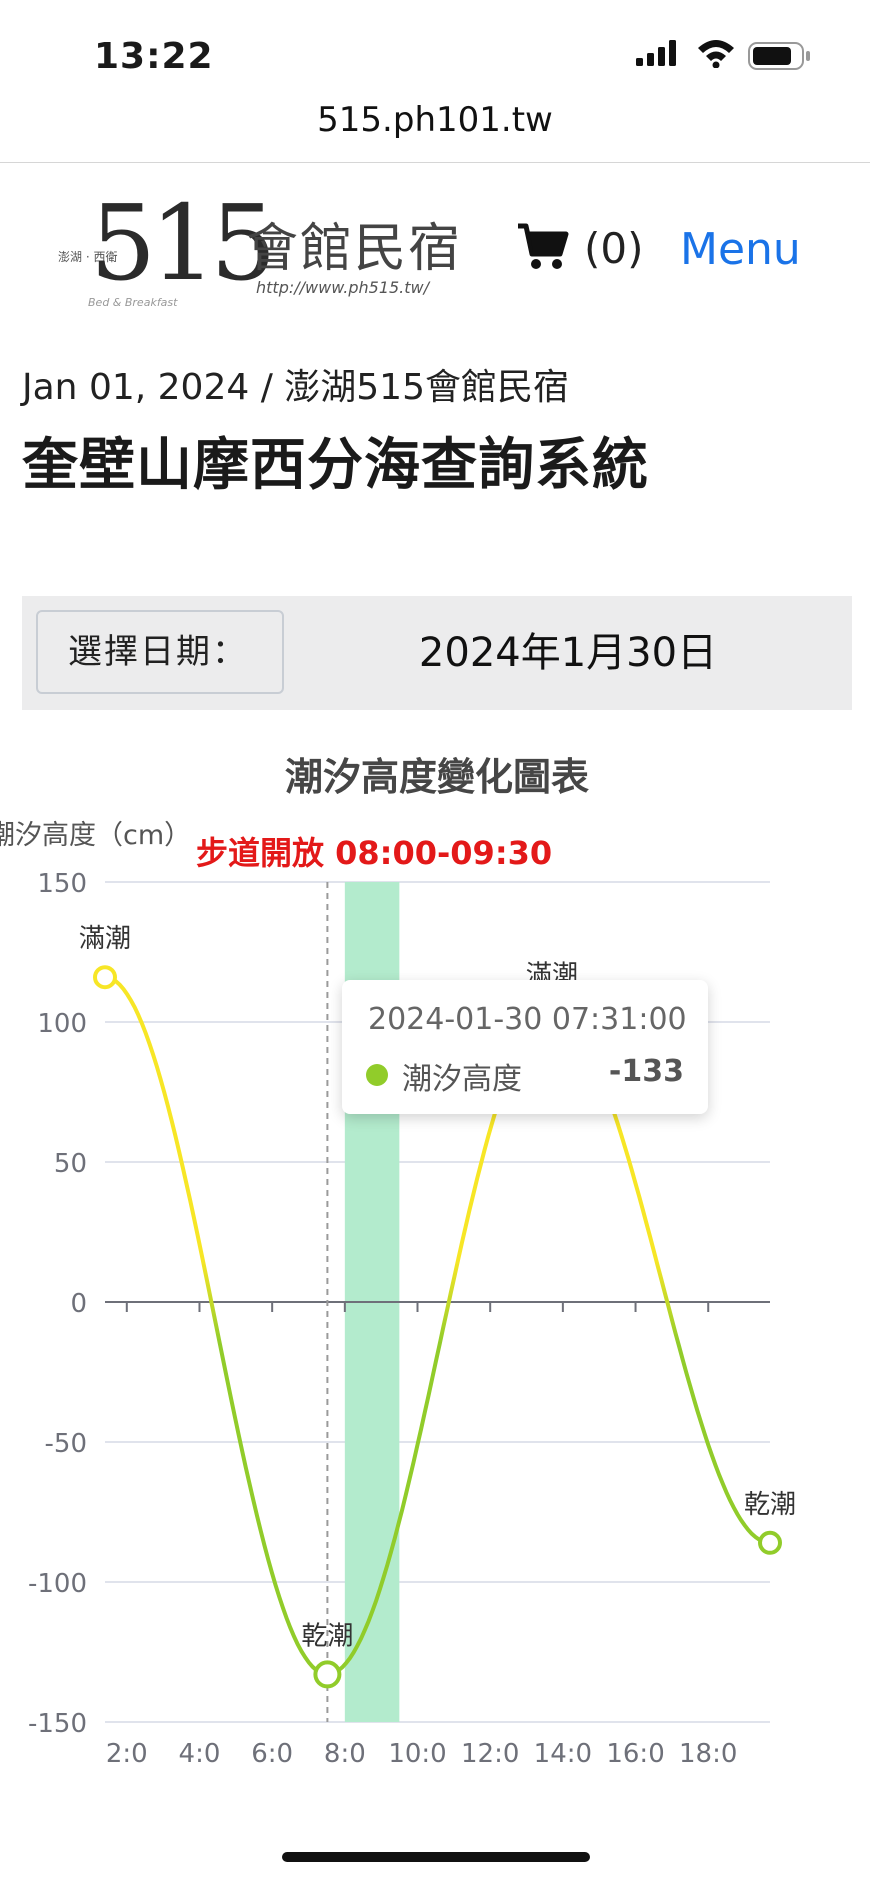  What do you see at coordinates (525, 1047) in the screenshot?
I see `chart-tooltip: 2024-01-30 07:31:00 潮汐高度 -133` at bounding box center [525, 1047].